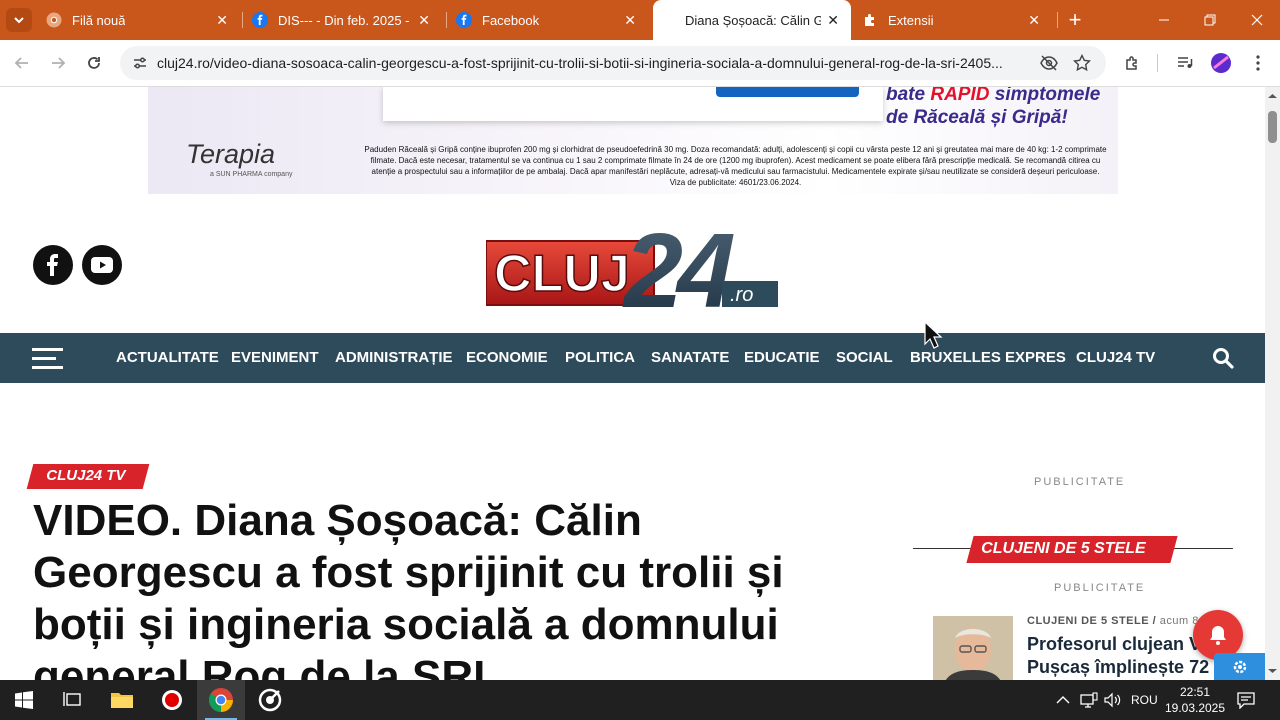 The height and width of the screenshot is (720, 1280). Describe the element at coordinates (752, 20) in the screenshot. I see `tab-article-active: Diana Șoșoacă: Călin Geo ✕` at that location.